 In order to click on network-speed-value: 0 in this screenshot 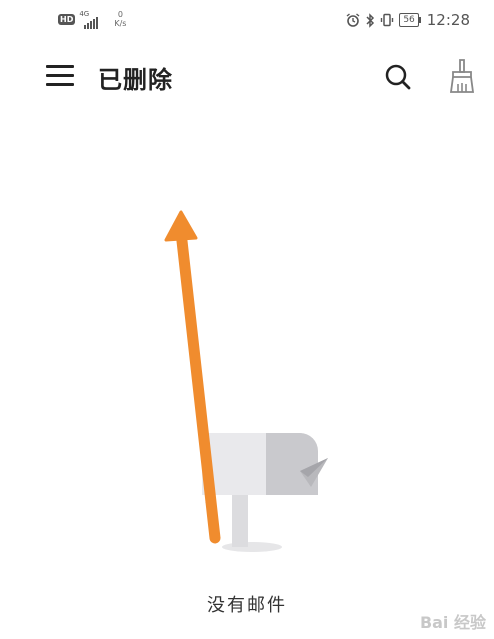, I will do `click(120, 14)`.